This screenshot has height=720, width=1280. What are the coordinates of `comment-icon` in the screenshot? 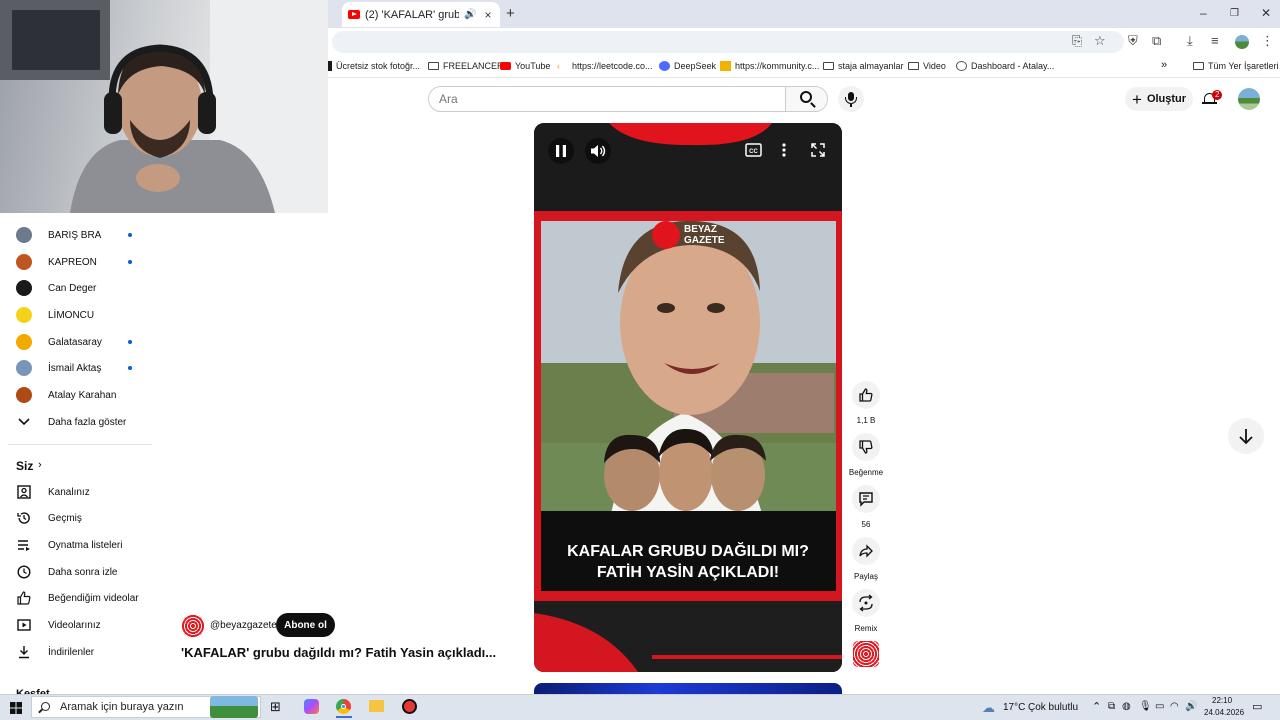 It's located at (866, 499).